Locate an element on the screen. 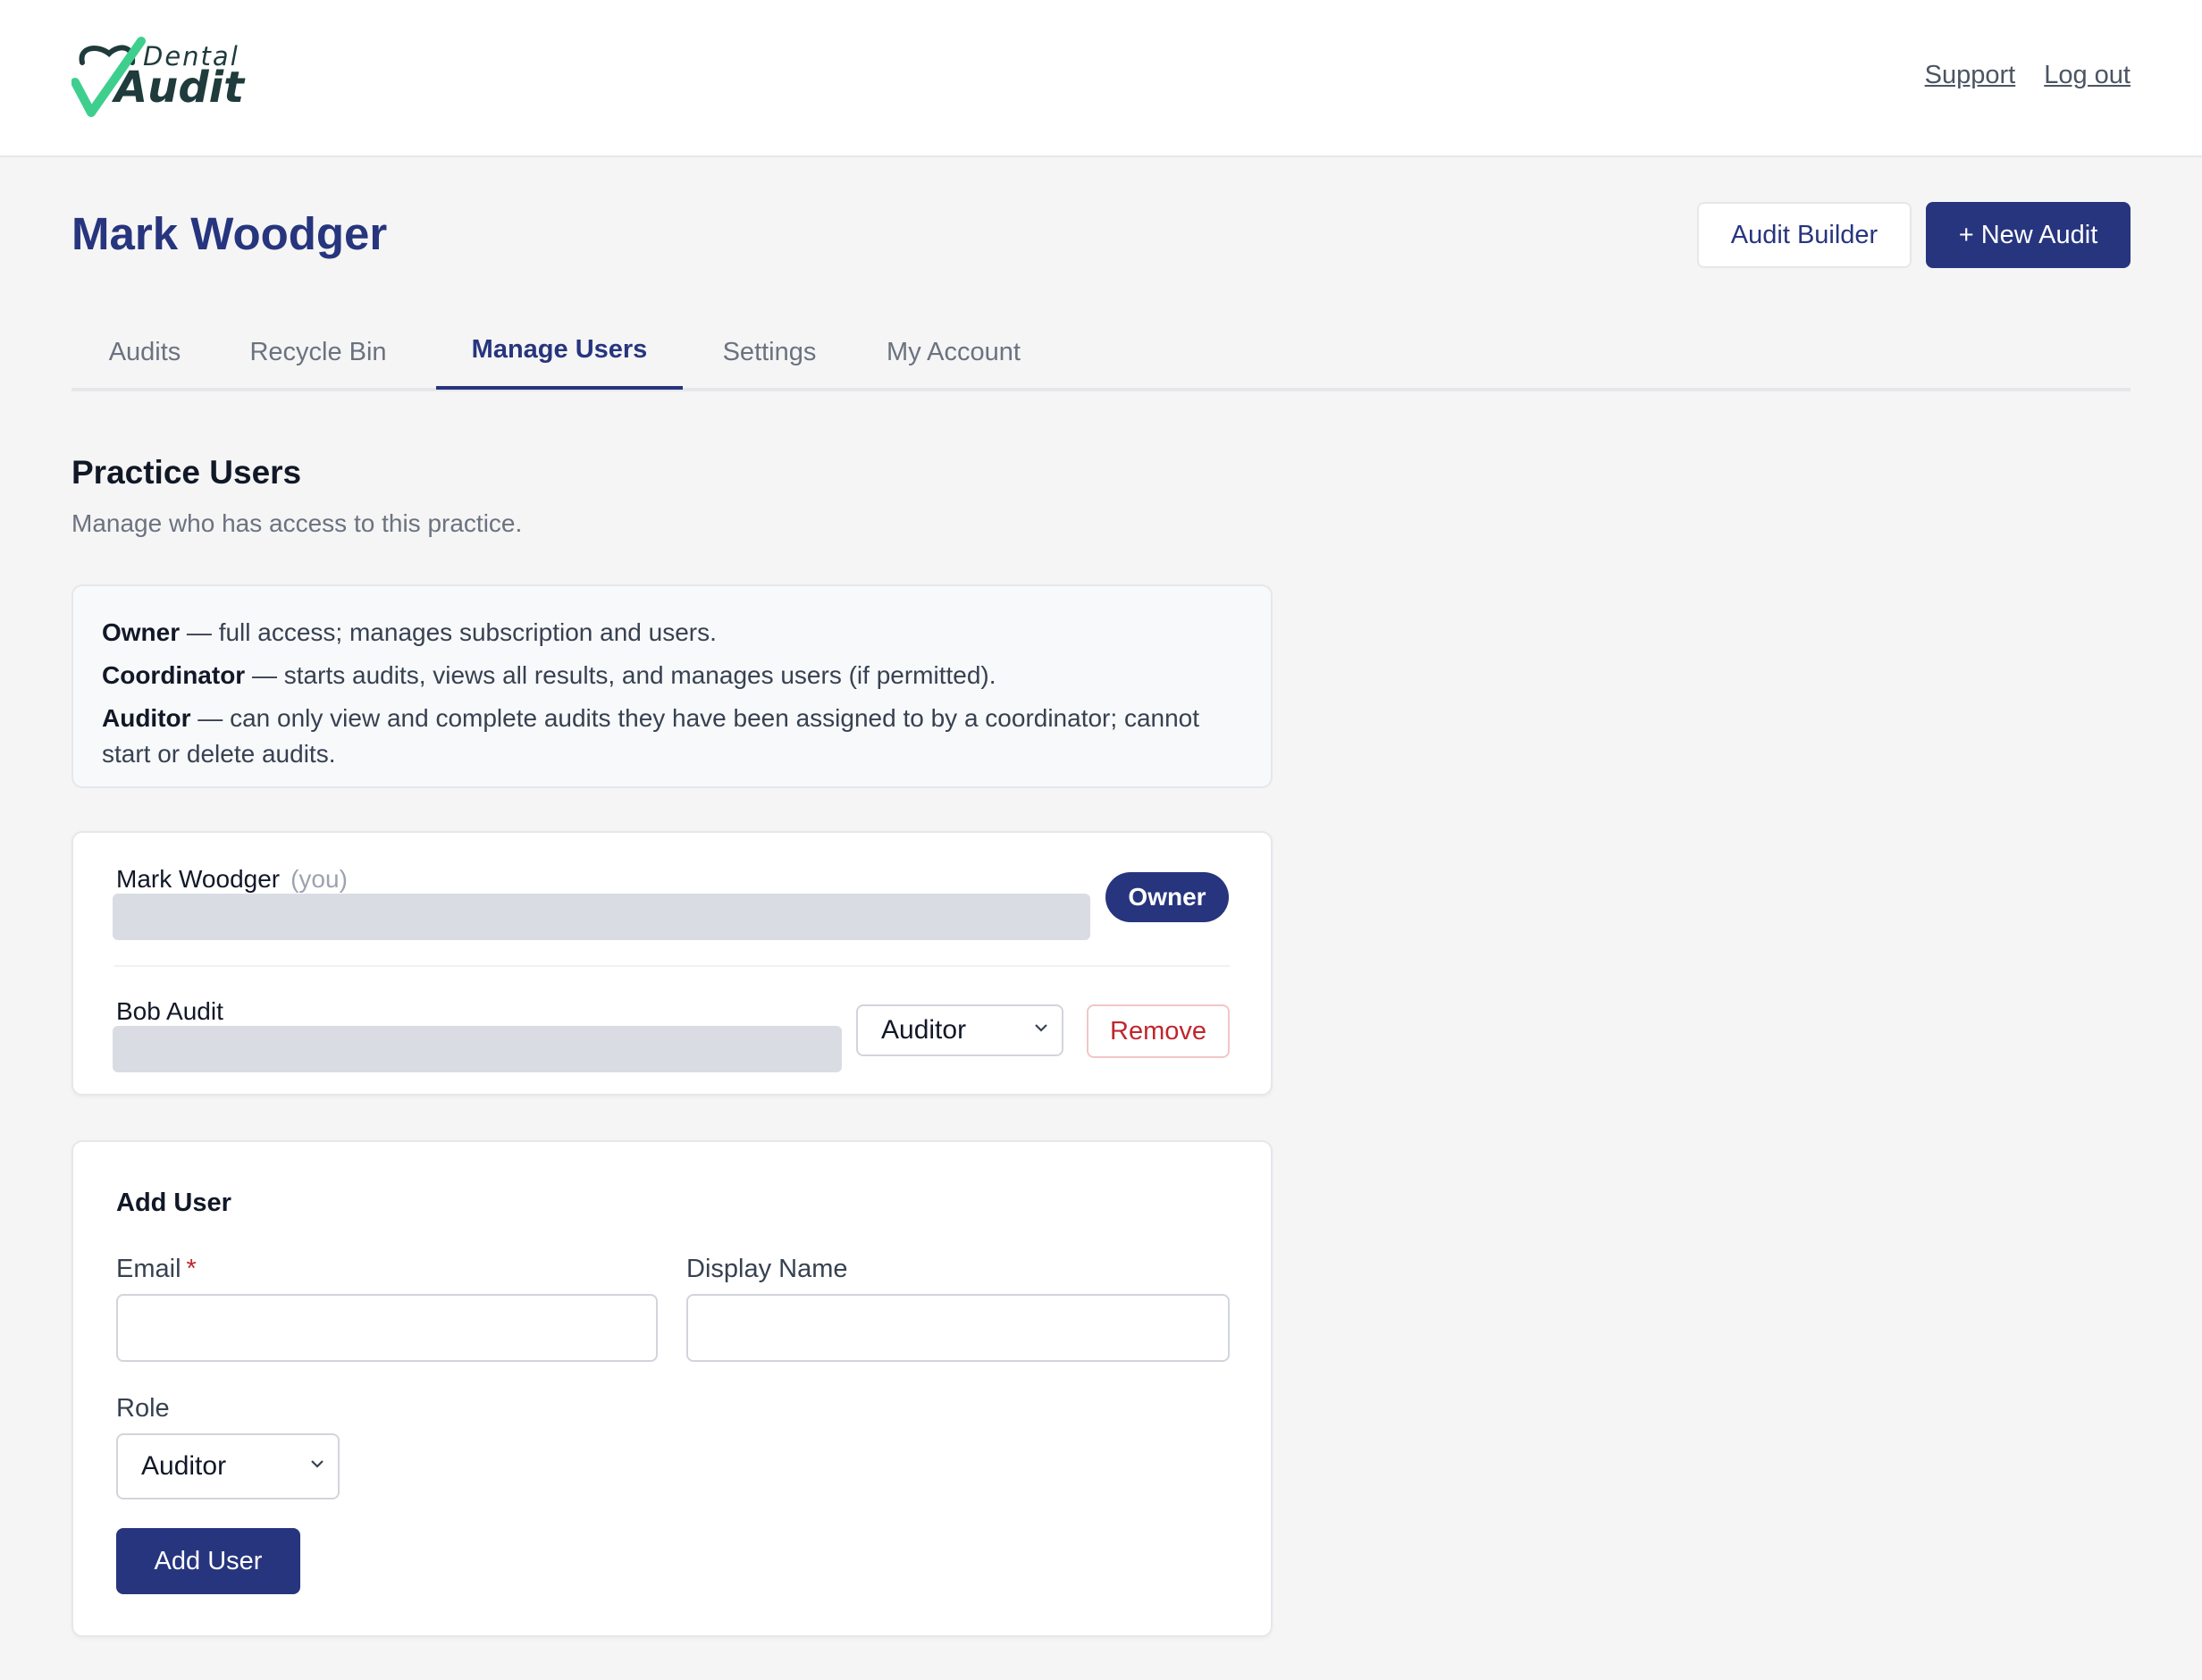 Image resolution: width=2202 pixels, height=1680 pixels. top-bar: Dental Audit Support Log out is located at coordinates (1101, 78).